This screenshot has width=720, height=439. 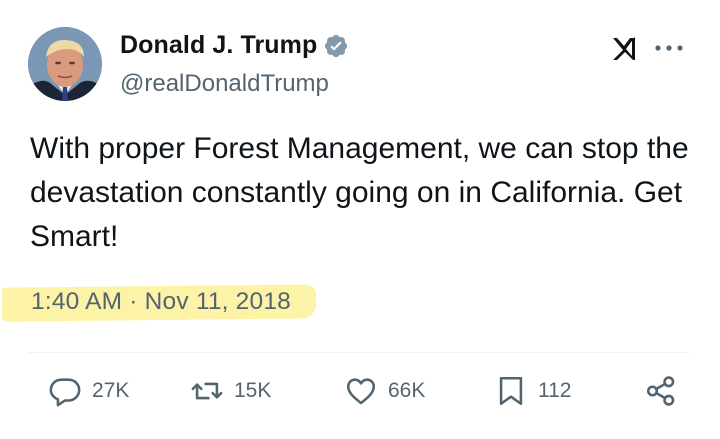 What do you see at coordinates (624, 48) in the screenshot?
I see `grok-icon` at bounding box center [624, 48].